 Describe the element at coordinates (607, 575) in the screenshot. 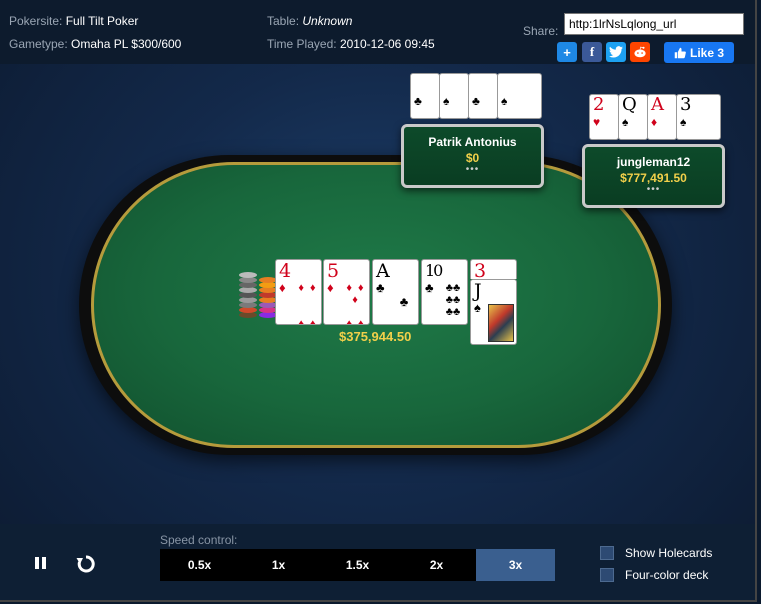

I see `four-color-deck-checkbox` at that location.